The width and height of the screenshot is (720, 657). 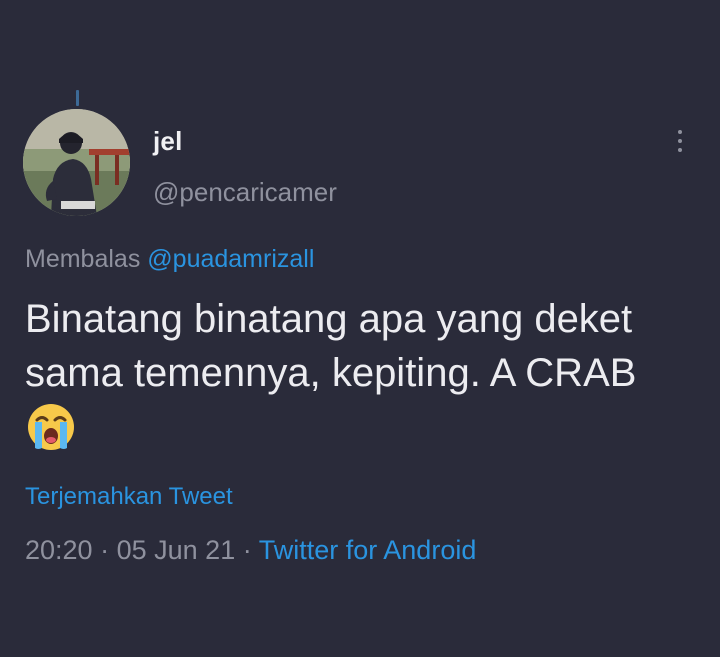 I want to click on more-vertical-icon, so click(x=680, y=132).